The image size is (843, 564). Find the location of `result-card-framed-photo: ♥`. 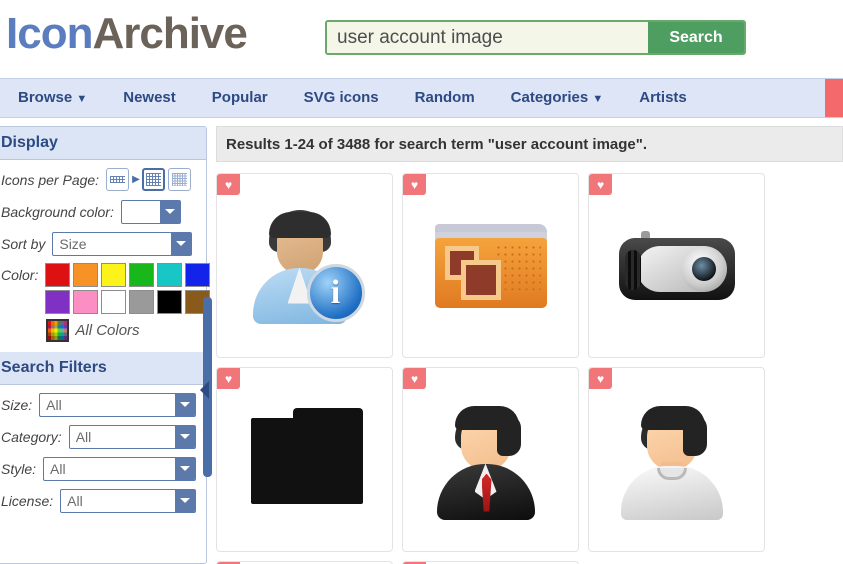

result-card-framed-photo: ♥ is located at coordinates (304, 459).